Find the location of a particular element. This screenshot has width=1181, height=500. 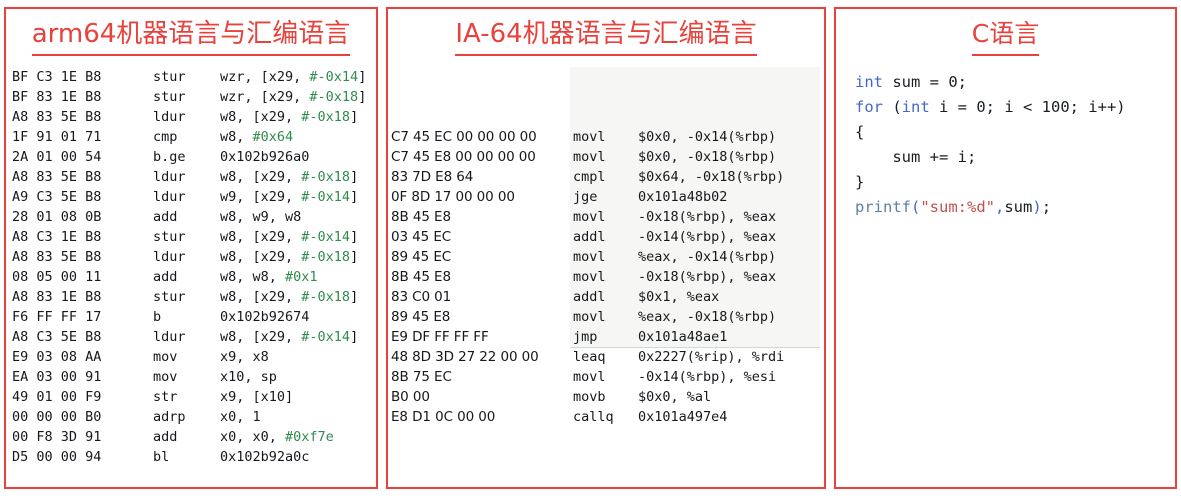

panel-c-title: C语言 is located at coordinates (1005, 36).